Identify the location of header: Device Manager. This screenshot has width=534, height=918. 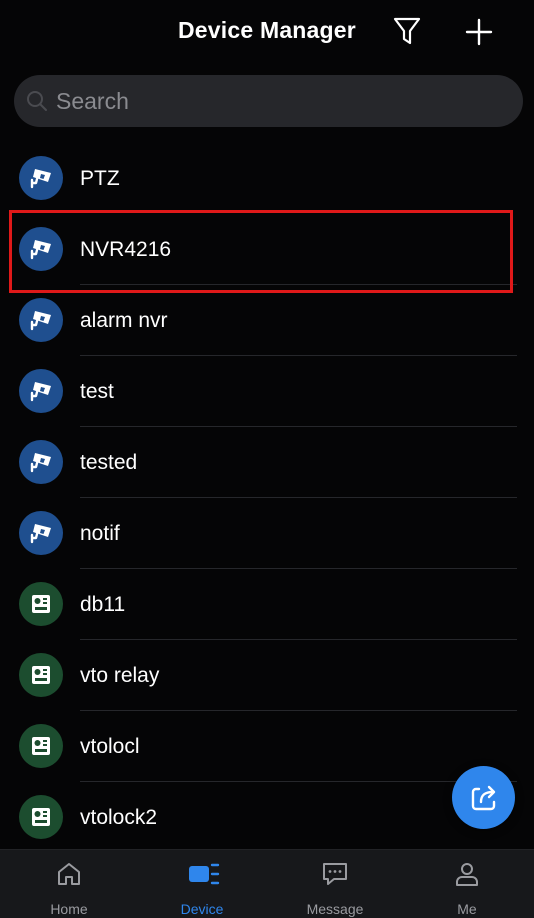
(267, 33).